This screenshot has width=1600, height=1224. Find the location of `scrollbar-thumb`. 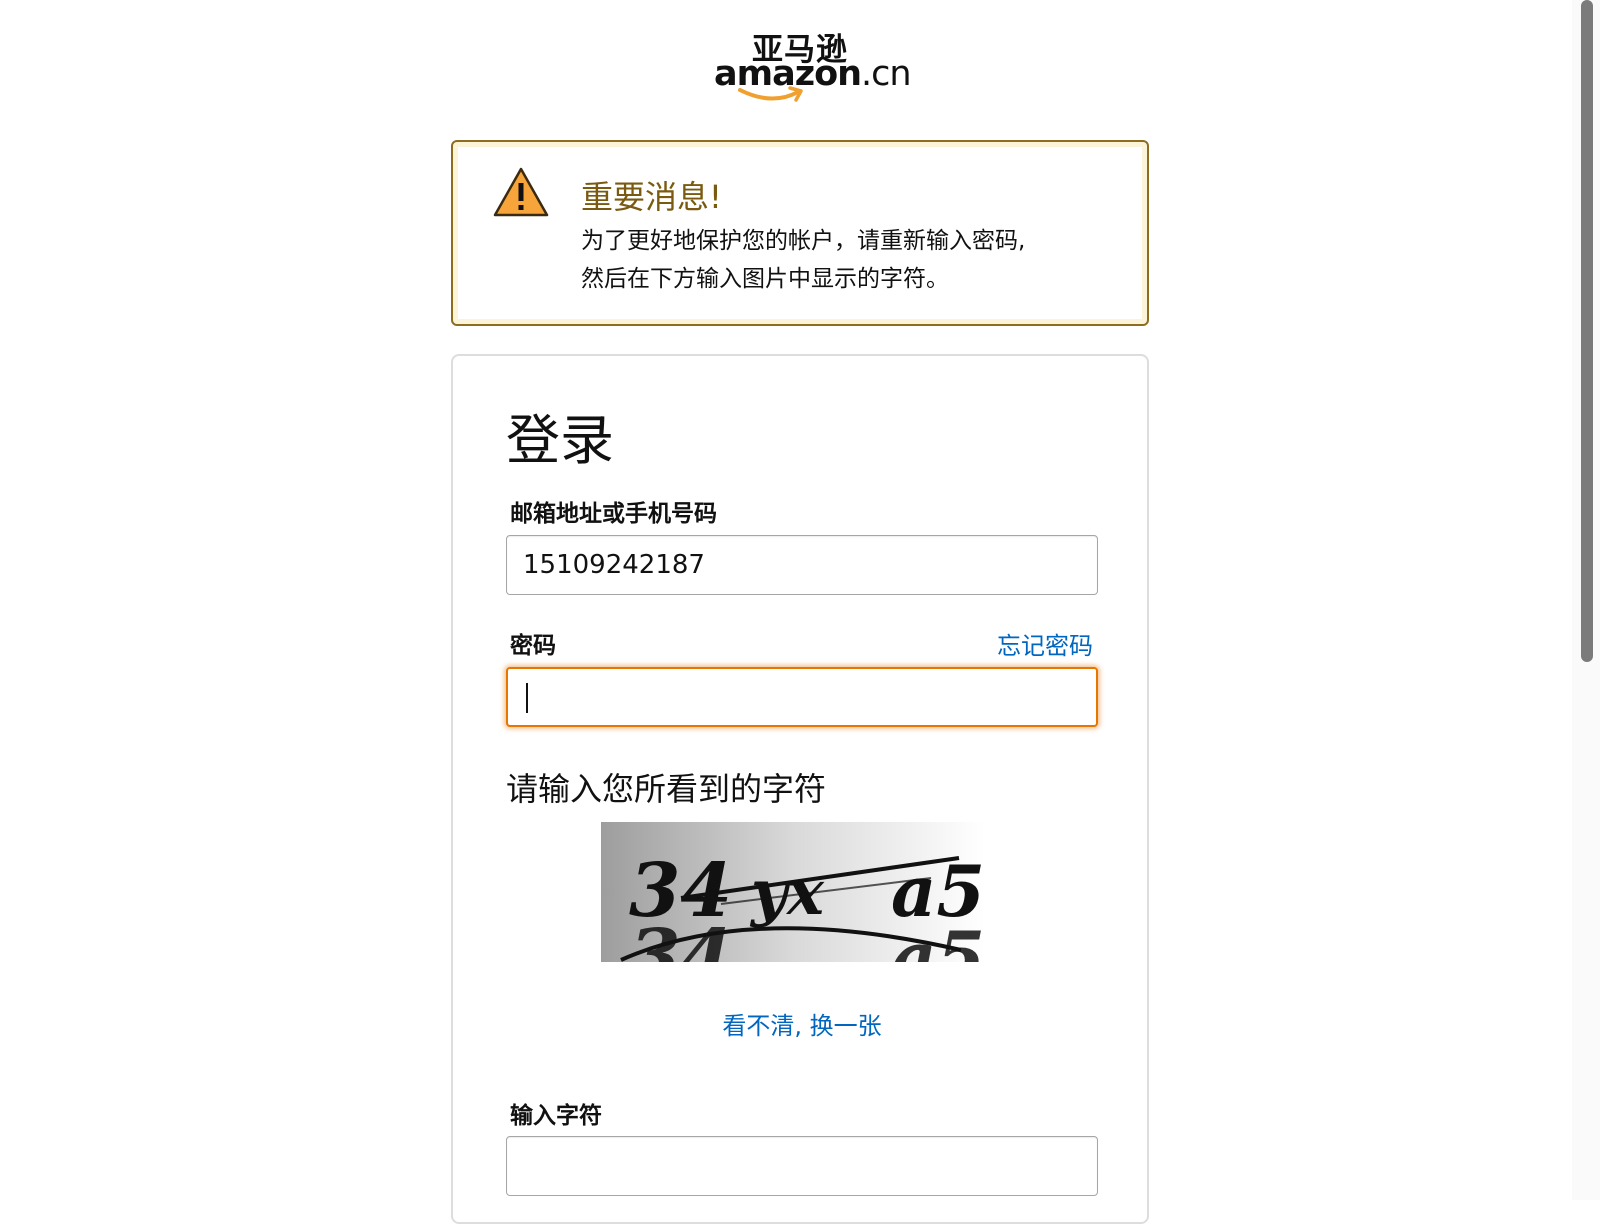

scrollbar-thumb is located at coordinates (1587, 331).